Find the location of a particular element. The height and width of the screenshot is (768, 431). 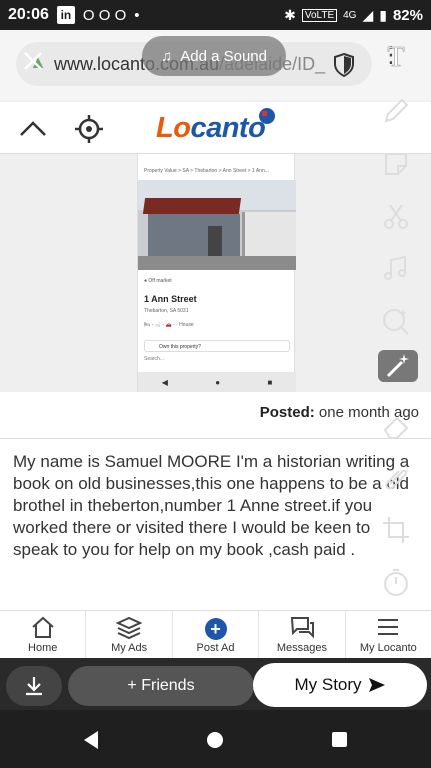

recents-button is located at coordinates (339, 739).